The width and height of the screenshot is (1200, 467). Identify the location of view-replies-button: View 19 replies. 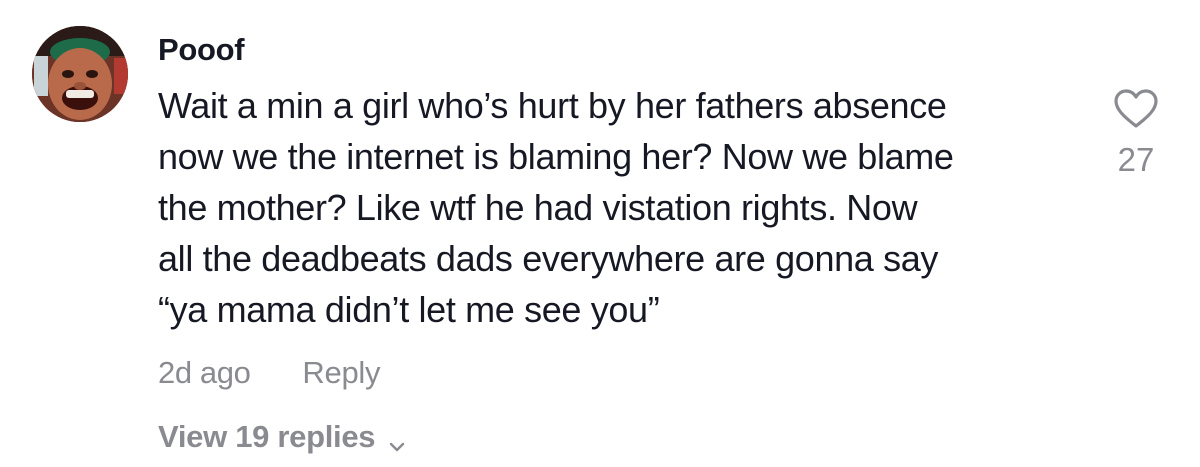
(608, 437).